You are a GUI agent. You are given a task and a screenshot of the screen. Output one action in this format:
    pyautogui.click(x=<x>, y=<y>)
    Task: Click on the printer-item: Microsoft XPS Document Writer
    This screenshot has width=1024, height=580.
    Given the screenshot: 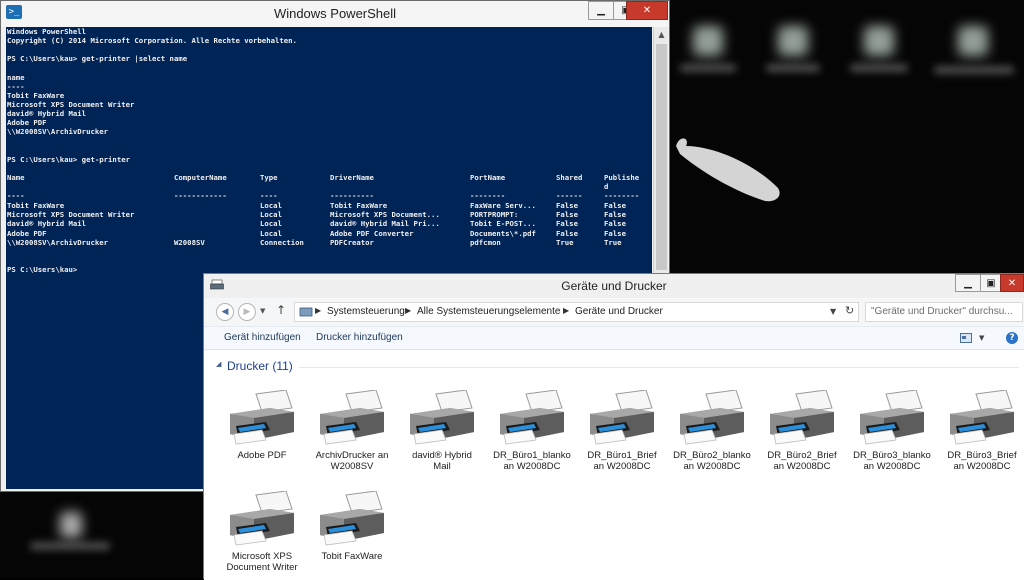 What is the action you would take?
    pyautogui.click(x=262, y=532)
    